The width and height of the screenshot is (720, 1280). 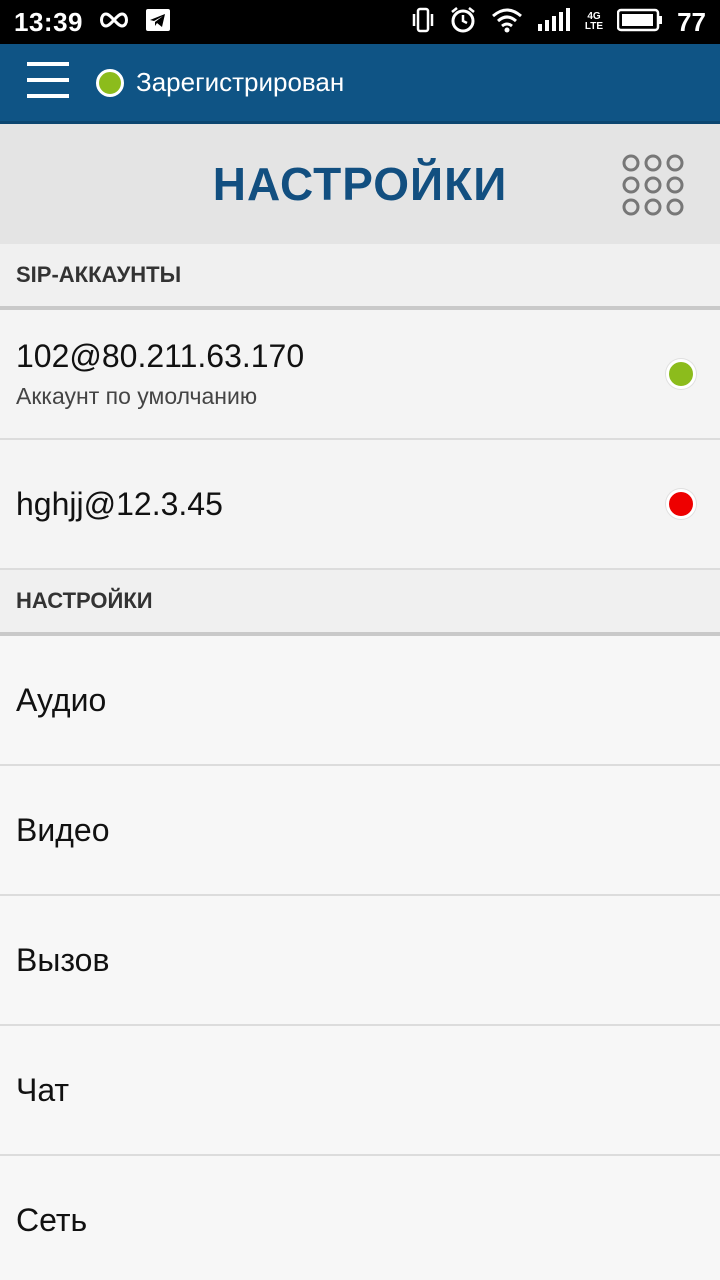 What do you see at coordinates (360, 701) in the screenshot?
I see `settings-item-audio: Аудио` at bounding box center [360, 701].